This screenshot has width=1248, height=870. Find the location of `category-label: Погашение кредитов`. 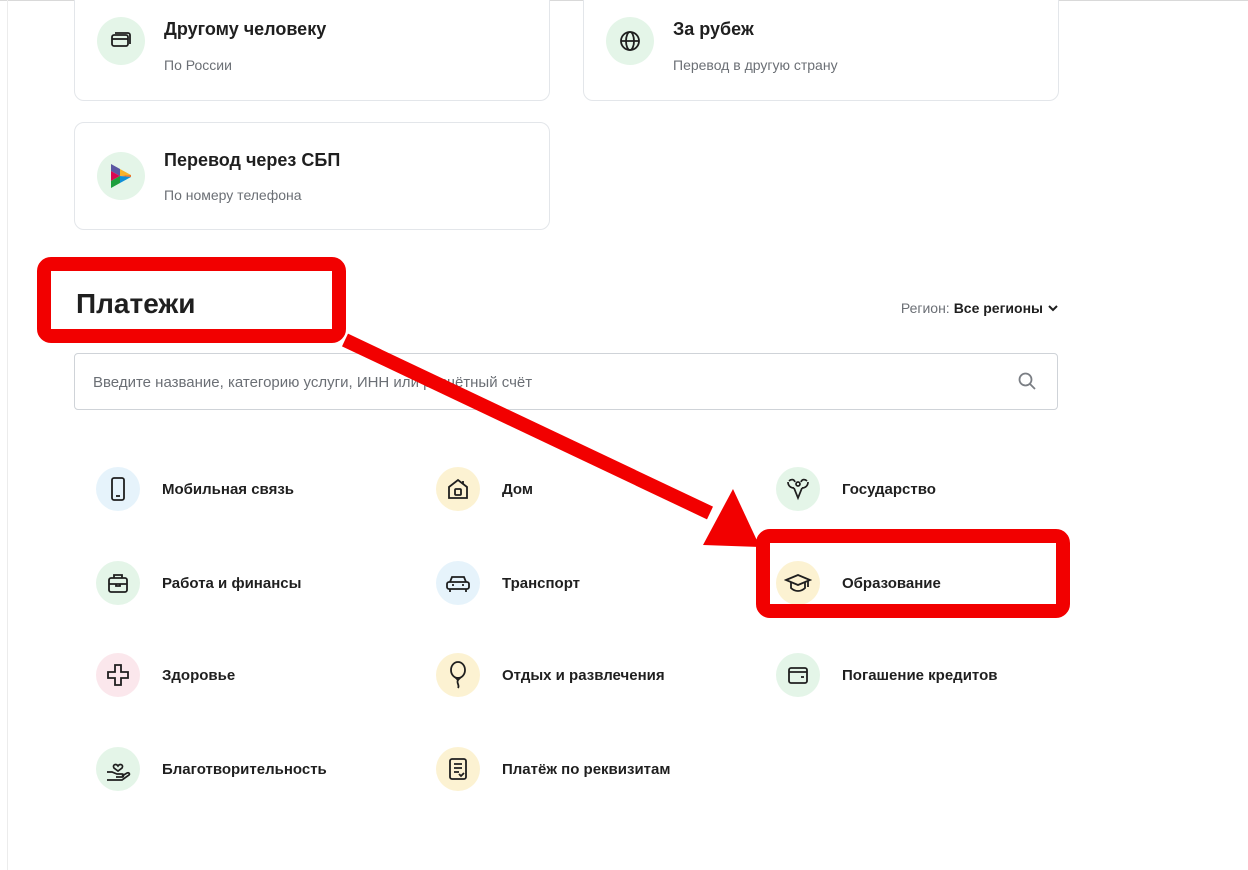

category-label: Погашение кредитов is located at coordinates (920, 675).